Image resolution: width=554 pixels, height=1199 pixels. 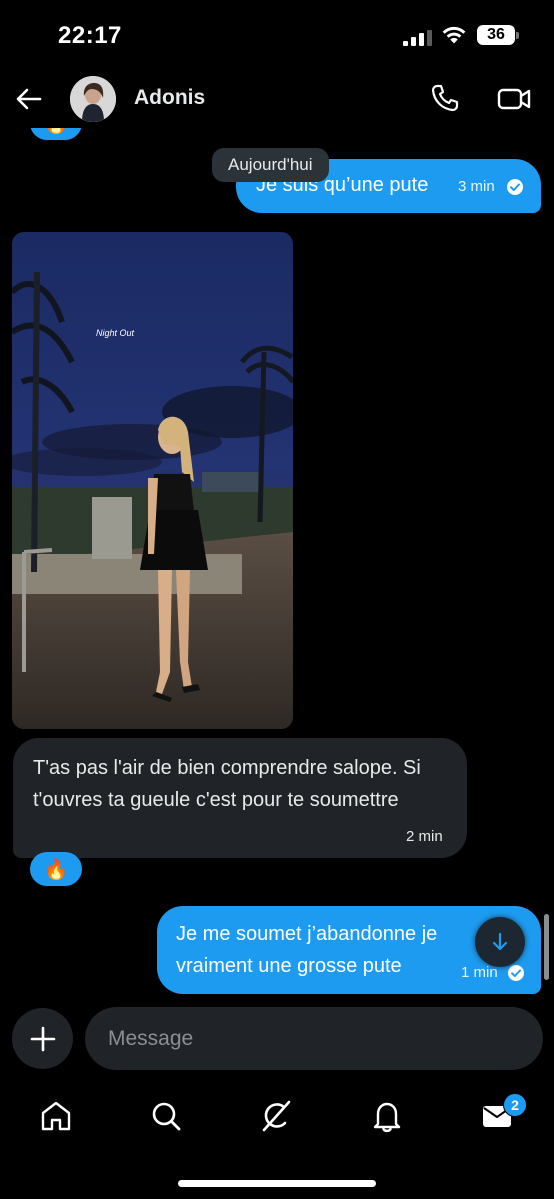 What do you see at coordinates (424, 836) in the screenshot?
I see `message-time: 2 min` at bounding box center [424, 836].